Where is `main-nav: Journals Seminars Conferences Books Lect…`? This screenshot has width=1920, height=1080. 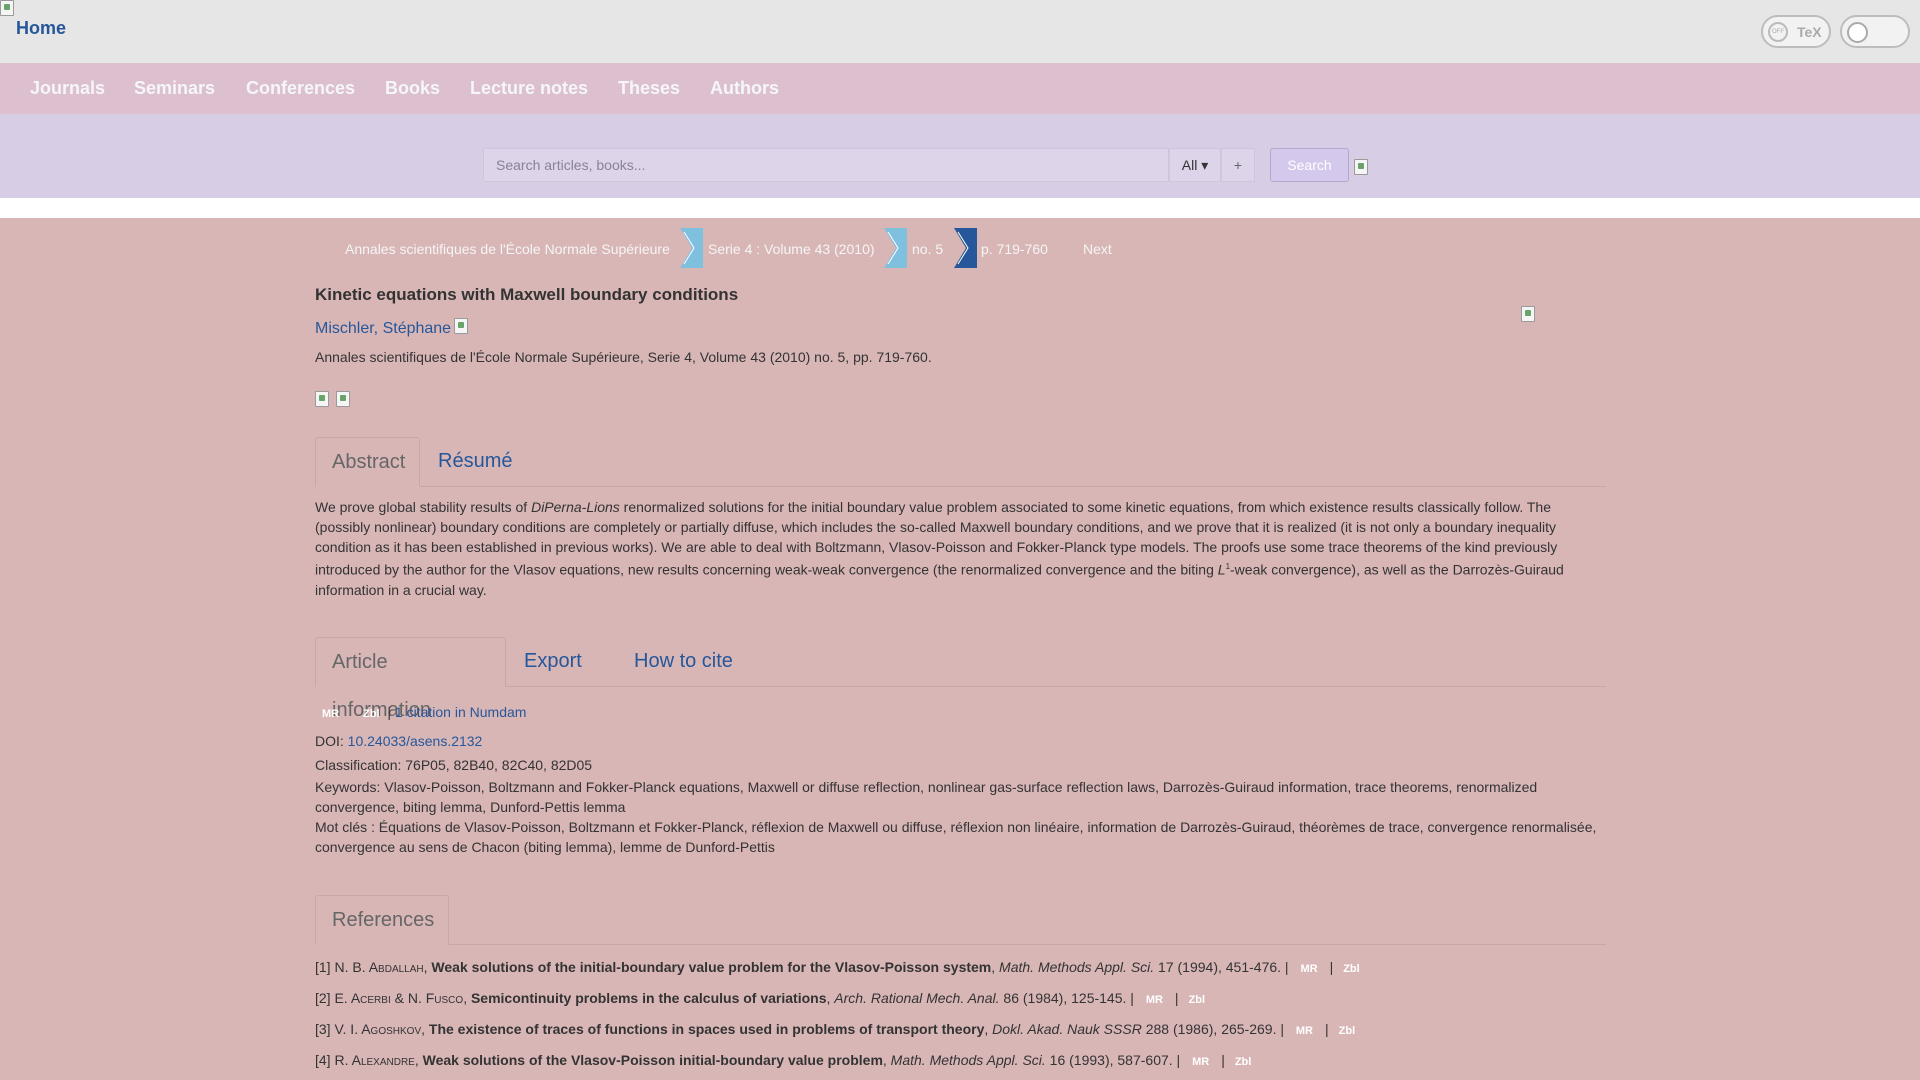
main-nav: Journals Seminars Conferences Books Lect… is located at coordinates (960, 88).